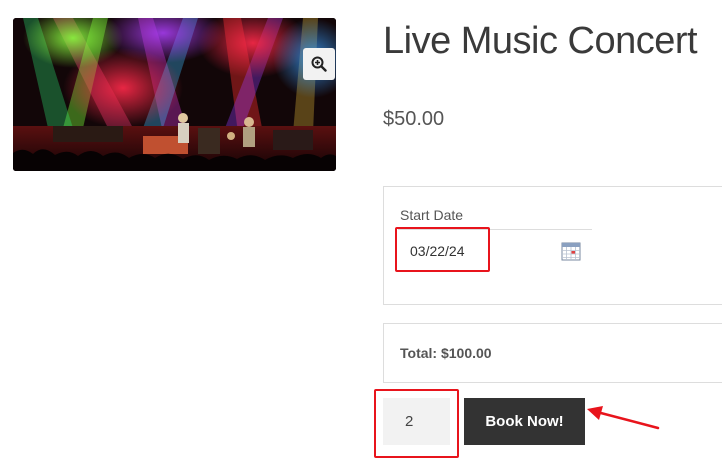 This screenshot has height=469, width=722. What do you see at coordinates (571, 251) in the screenshot?
I see `calendar-icon` at bounding box center [571, 251].